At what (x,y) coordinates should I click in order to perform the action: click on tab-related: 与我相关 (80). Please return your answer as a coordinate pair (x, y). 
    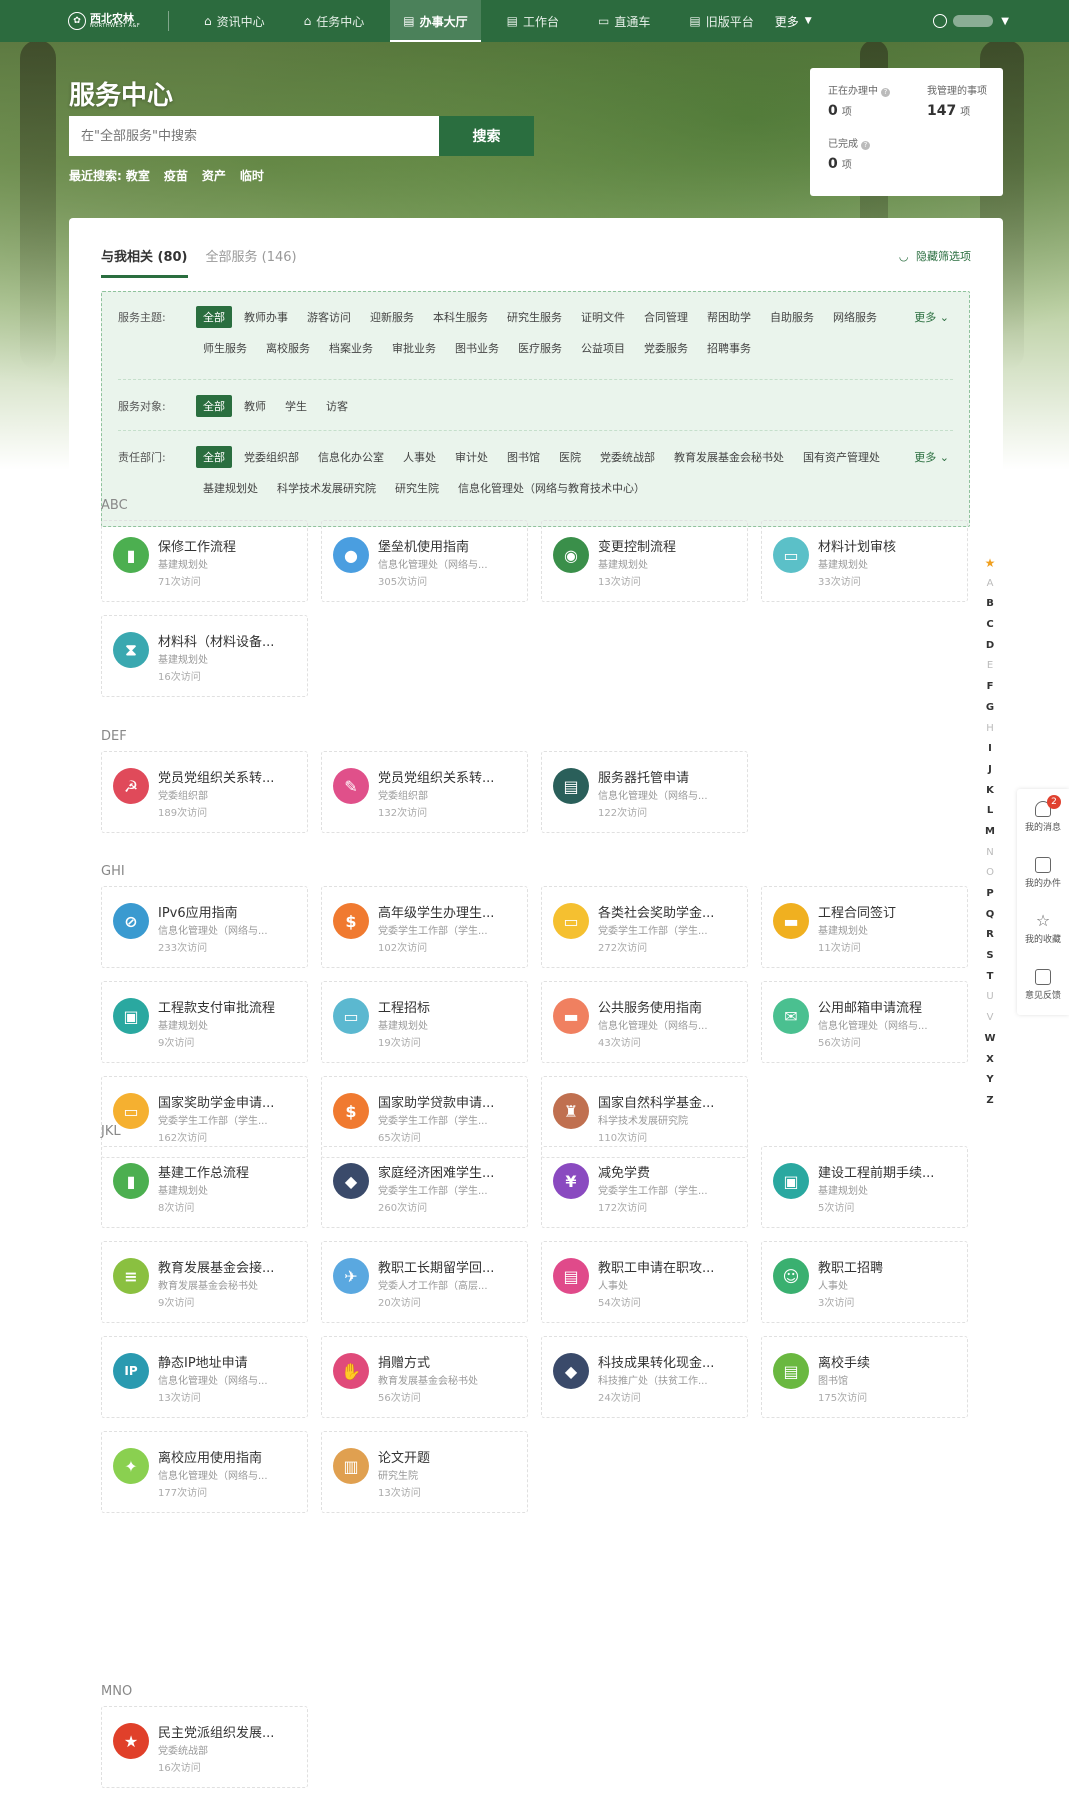
    Looking at the image, I should click on (144, 262).